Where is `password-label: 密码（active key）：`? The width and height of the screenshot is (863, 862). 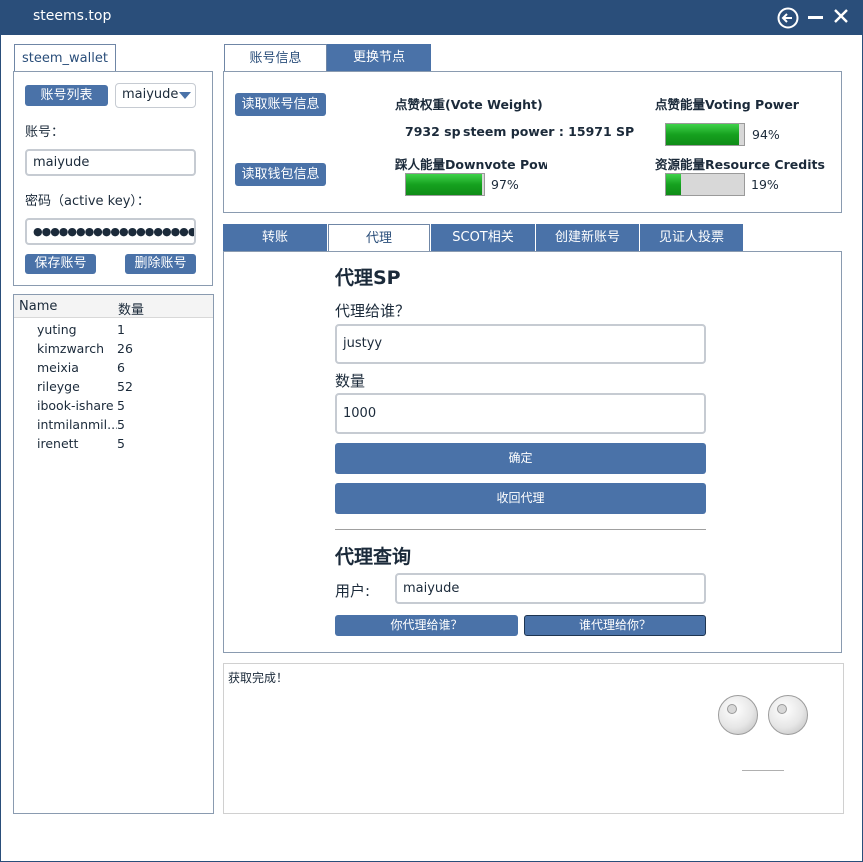
password-label: 密码（active key）： is located at coordinates (87, 201).